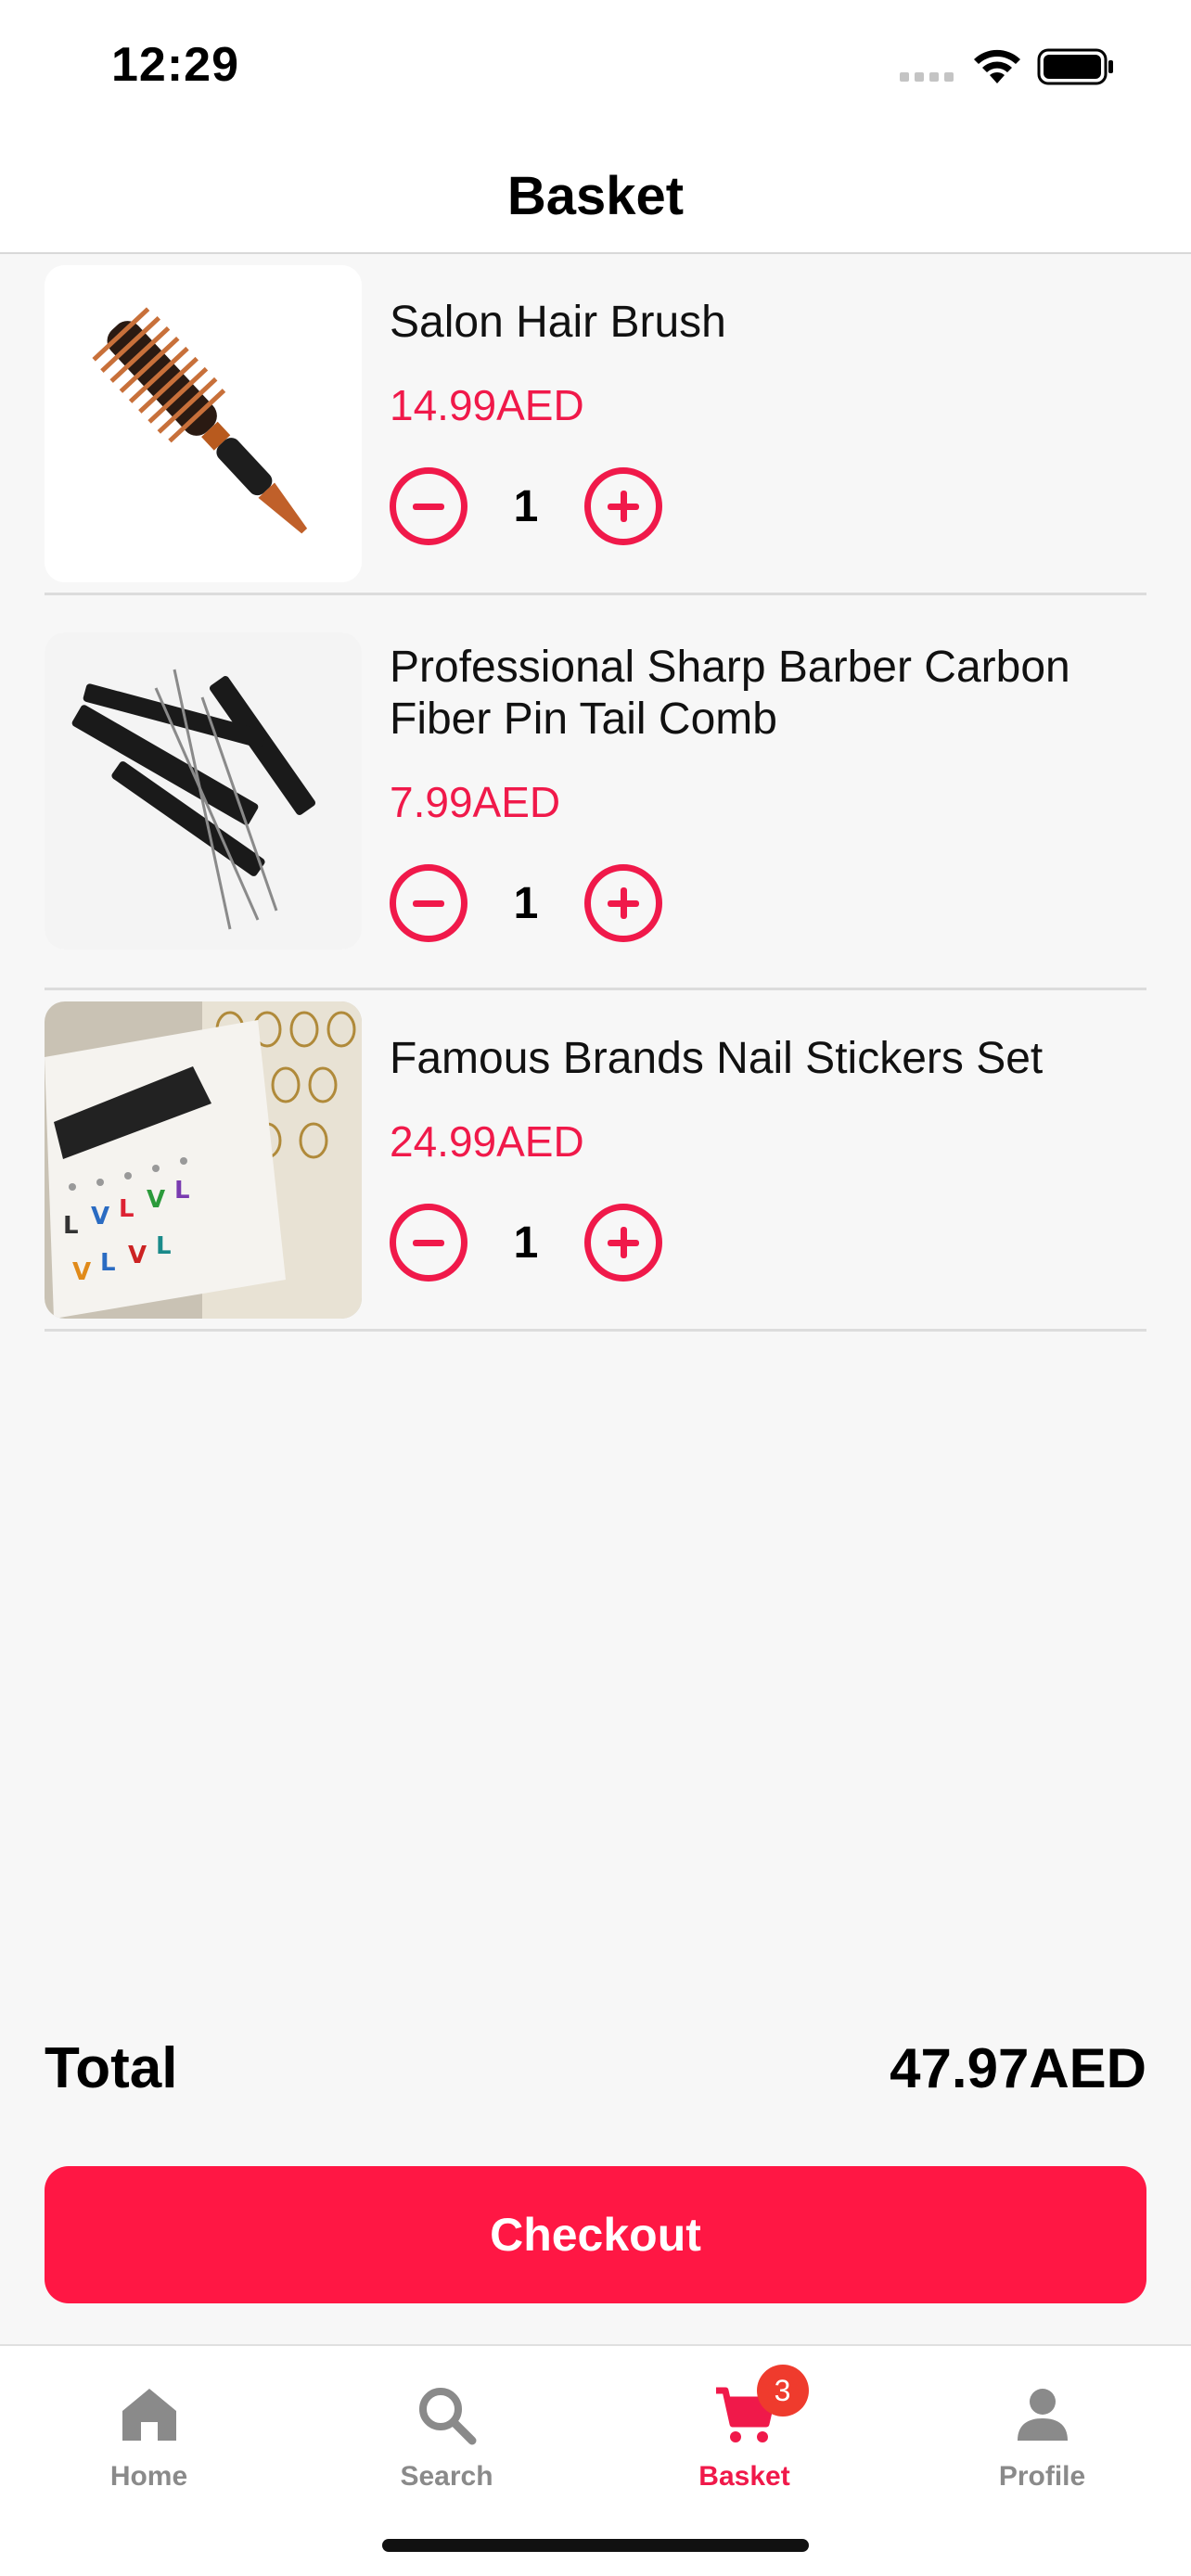 The height and width of the screenshot is (2576, 1191). I want to click on home-indicator, so click(595, 2545).